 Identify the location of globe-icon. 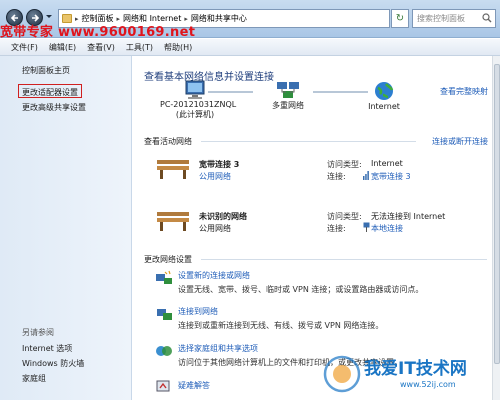
(384, 91).